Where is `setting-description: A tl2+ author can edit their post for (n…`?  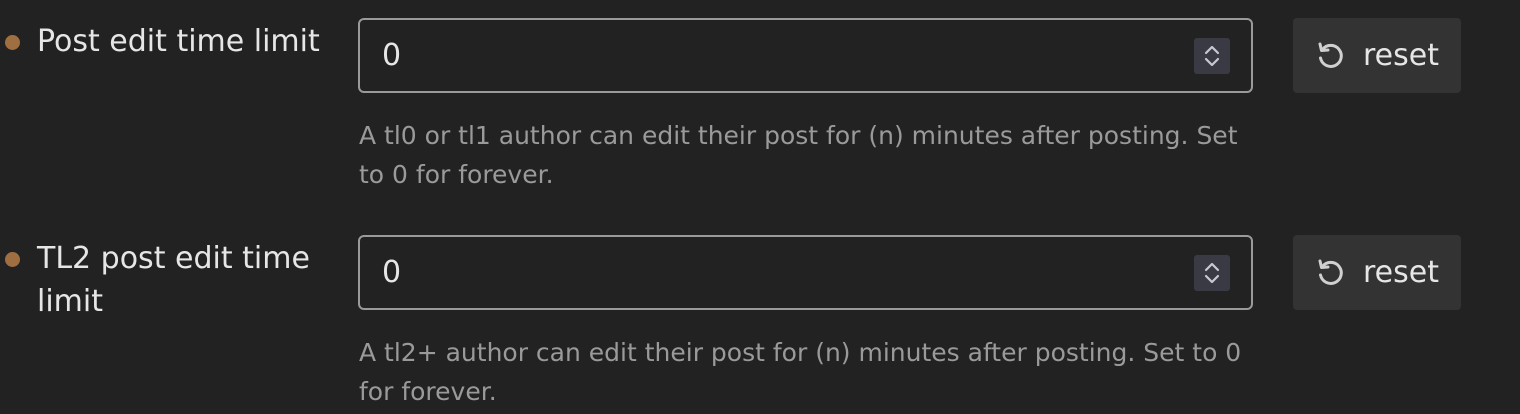 setting-description: A tl2+ author can edit their post for (n… is located at coordinates (800, 372).